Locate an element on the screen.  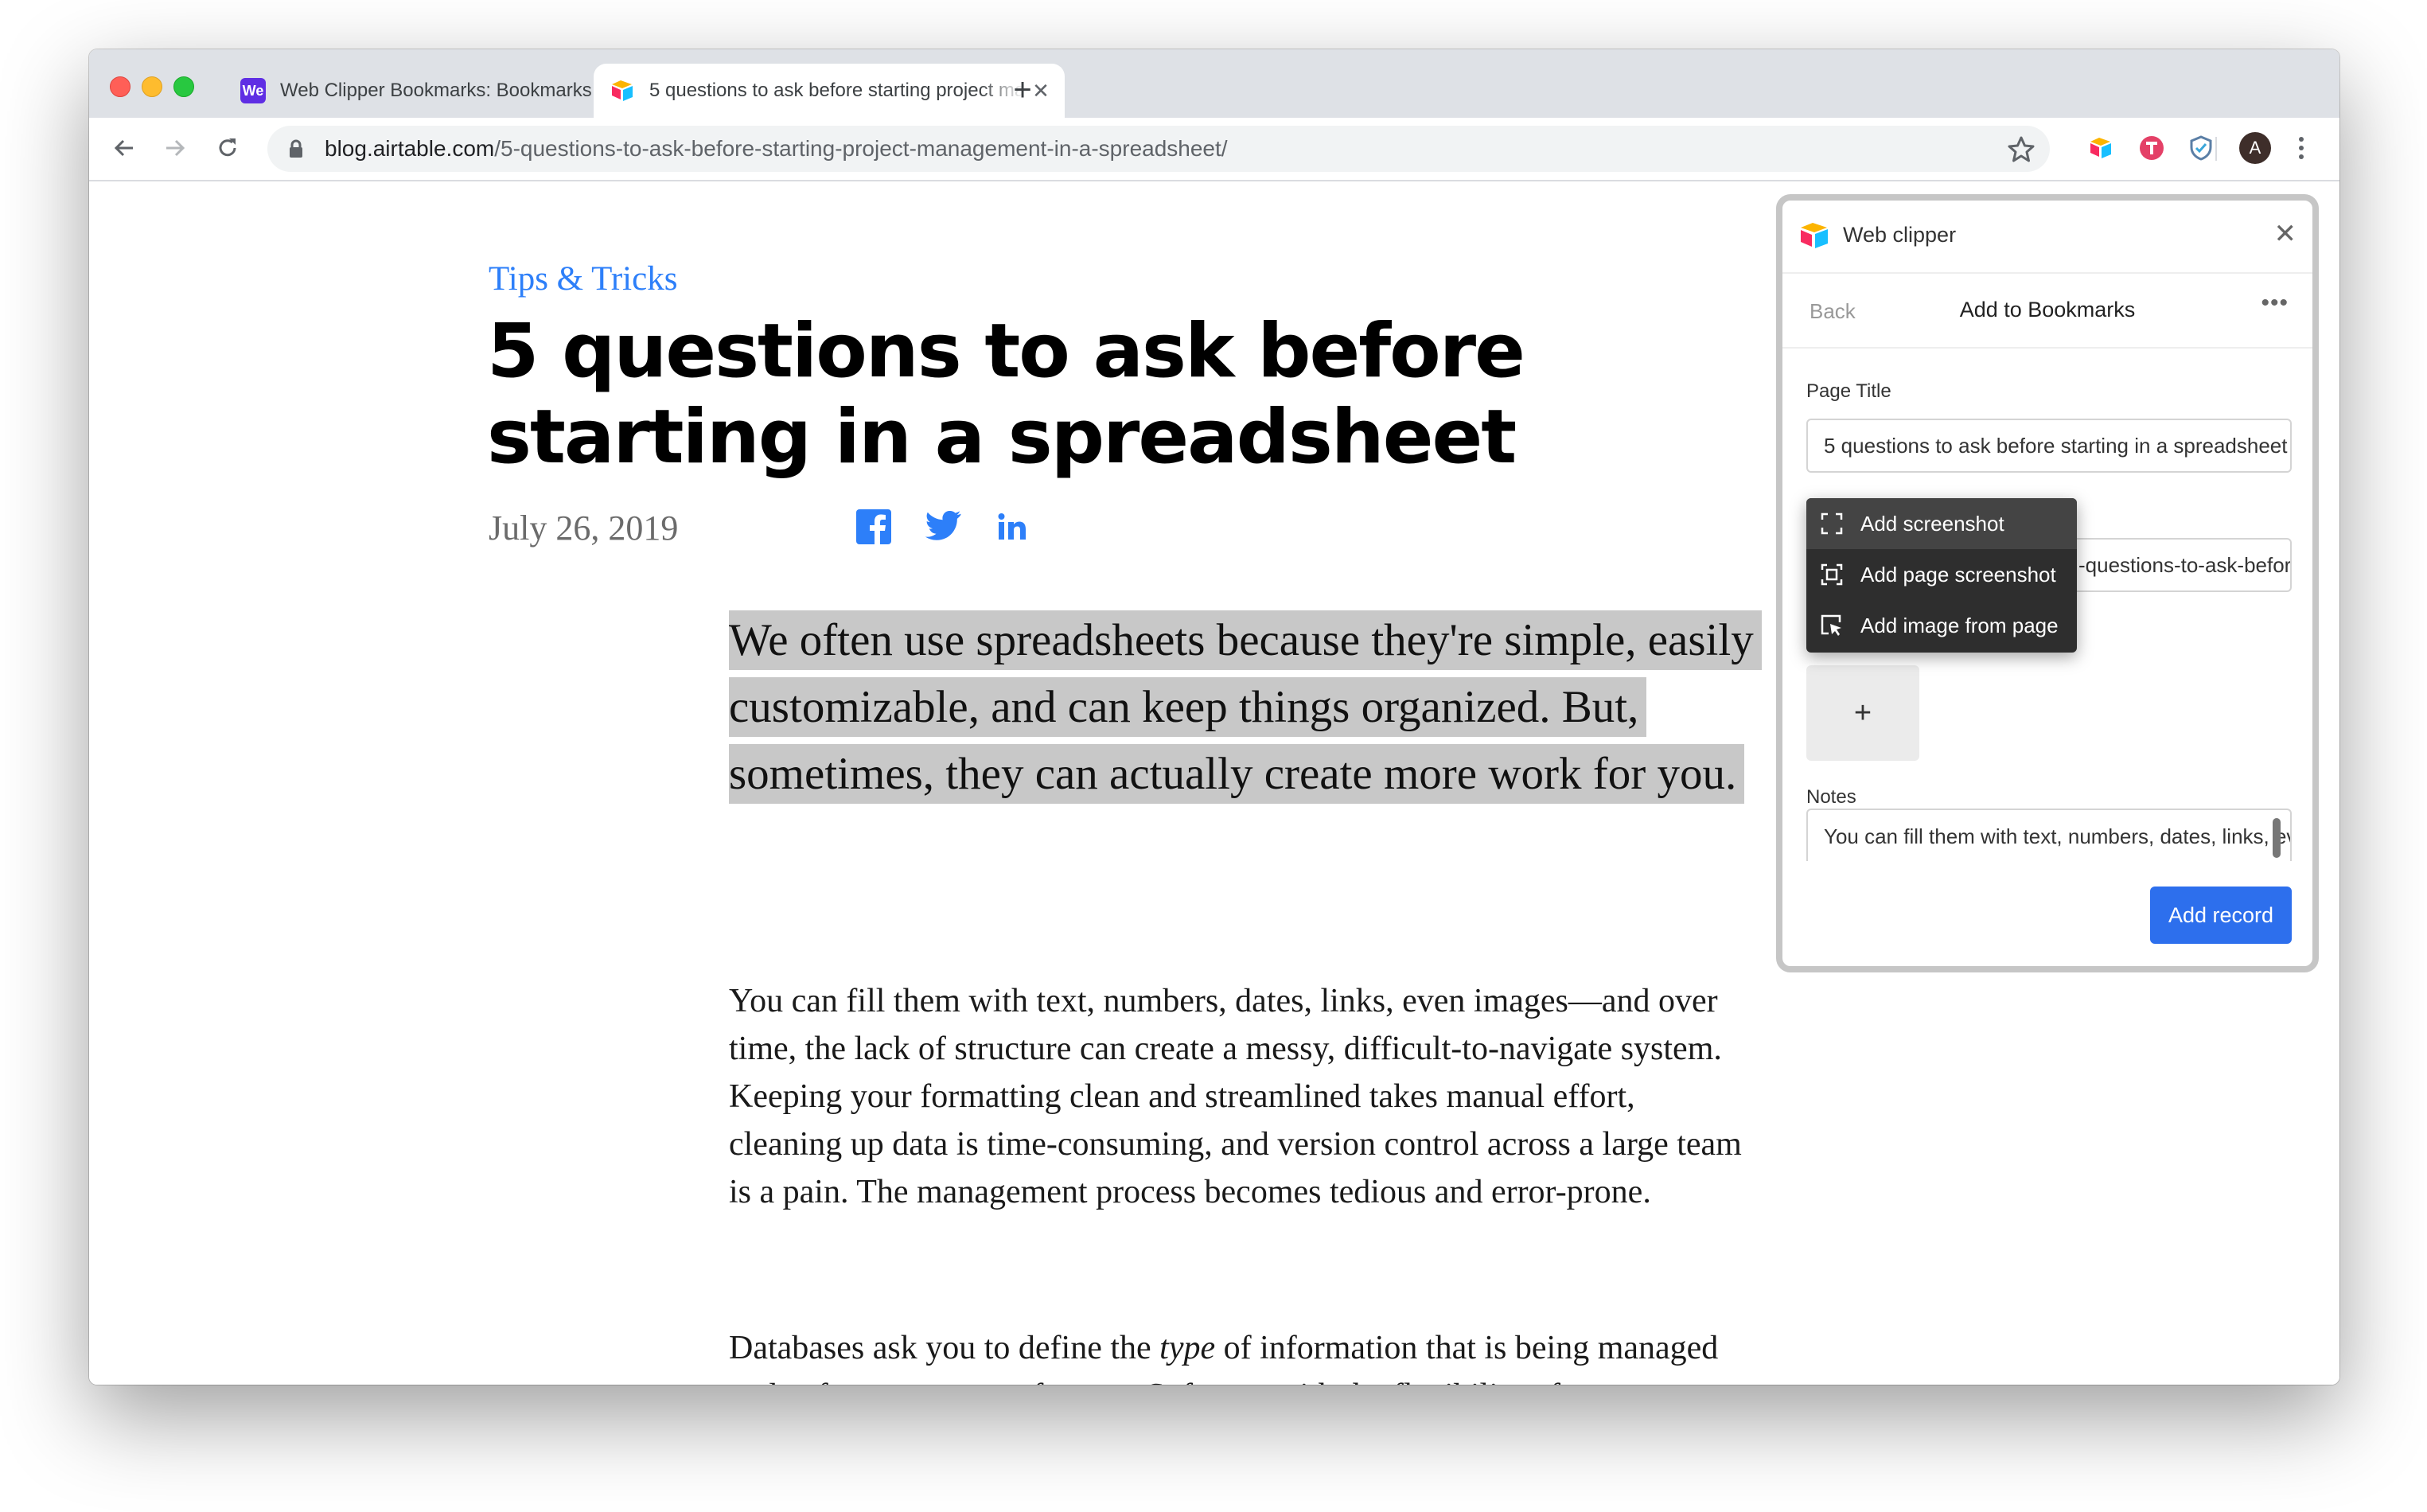
arrow-right-icon is located at coordinates (175, 148).